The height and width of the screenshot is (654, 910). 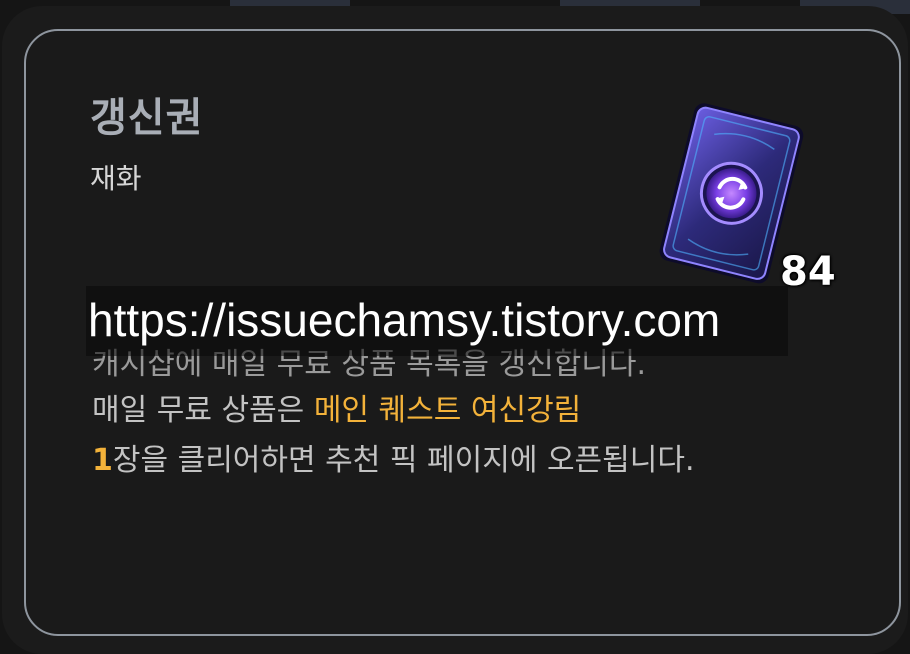 What do you see at coordinates (147, 118) in the screenshot?
I see `item-name: 갱신권` at bounding box center [147, 118].